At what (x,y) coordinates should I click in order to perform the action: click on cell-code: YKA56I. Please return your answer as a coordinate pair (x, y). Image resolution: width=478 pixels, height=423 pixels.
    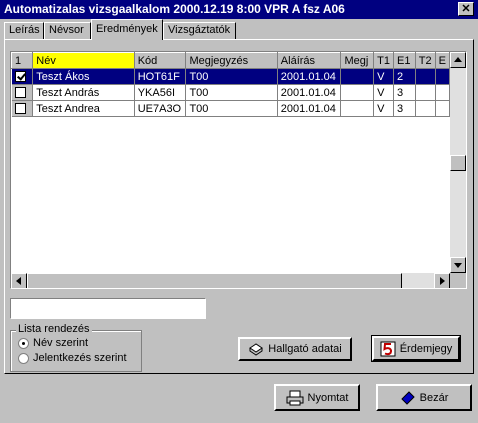
    Looking at the image, I should click on (160, 92).